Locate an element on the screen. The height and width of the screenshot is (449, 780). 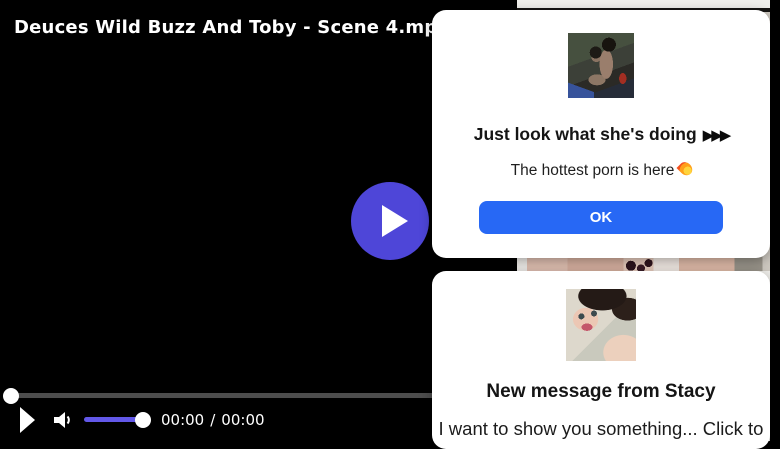
time-display: 00:00 / 00:00 is located at coordinates (213, 420).